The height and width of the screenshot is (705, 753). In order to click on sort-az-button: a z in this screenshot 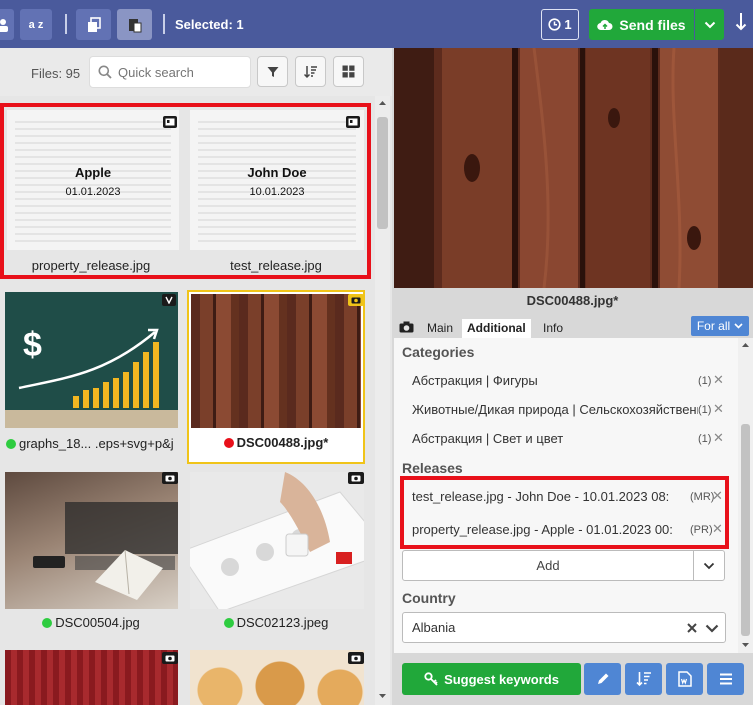, I will do `click(36, 24)`.